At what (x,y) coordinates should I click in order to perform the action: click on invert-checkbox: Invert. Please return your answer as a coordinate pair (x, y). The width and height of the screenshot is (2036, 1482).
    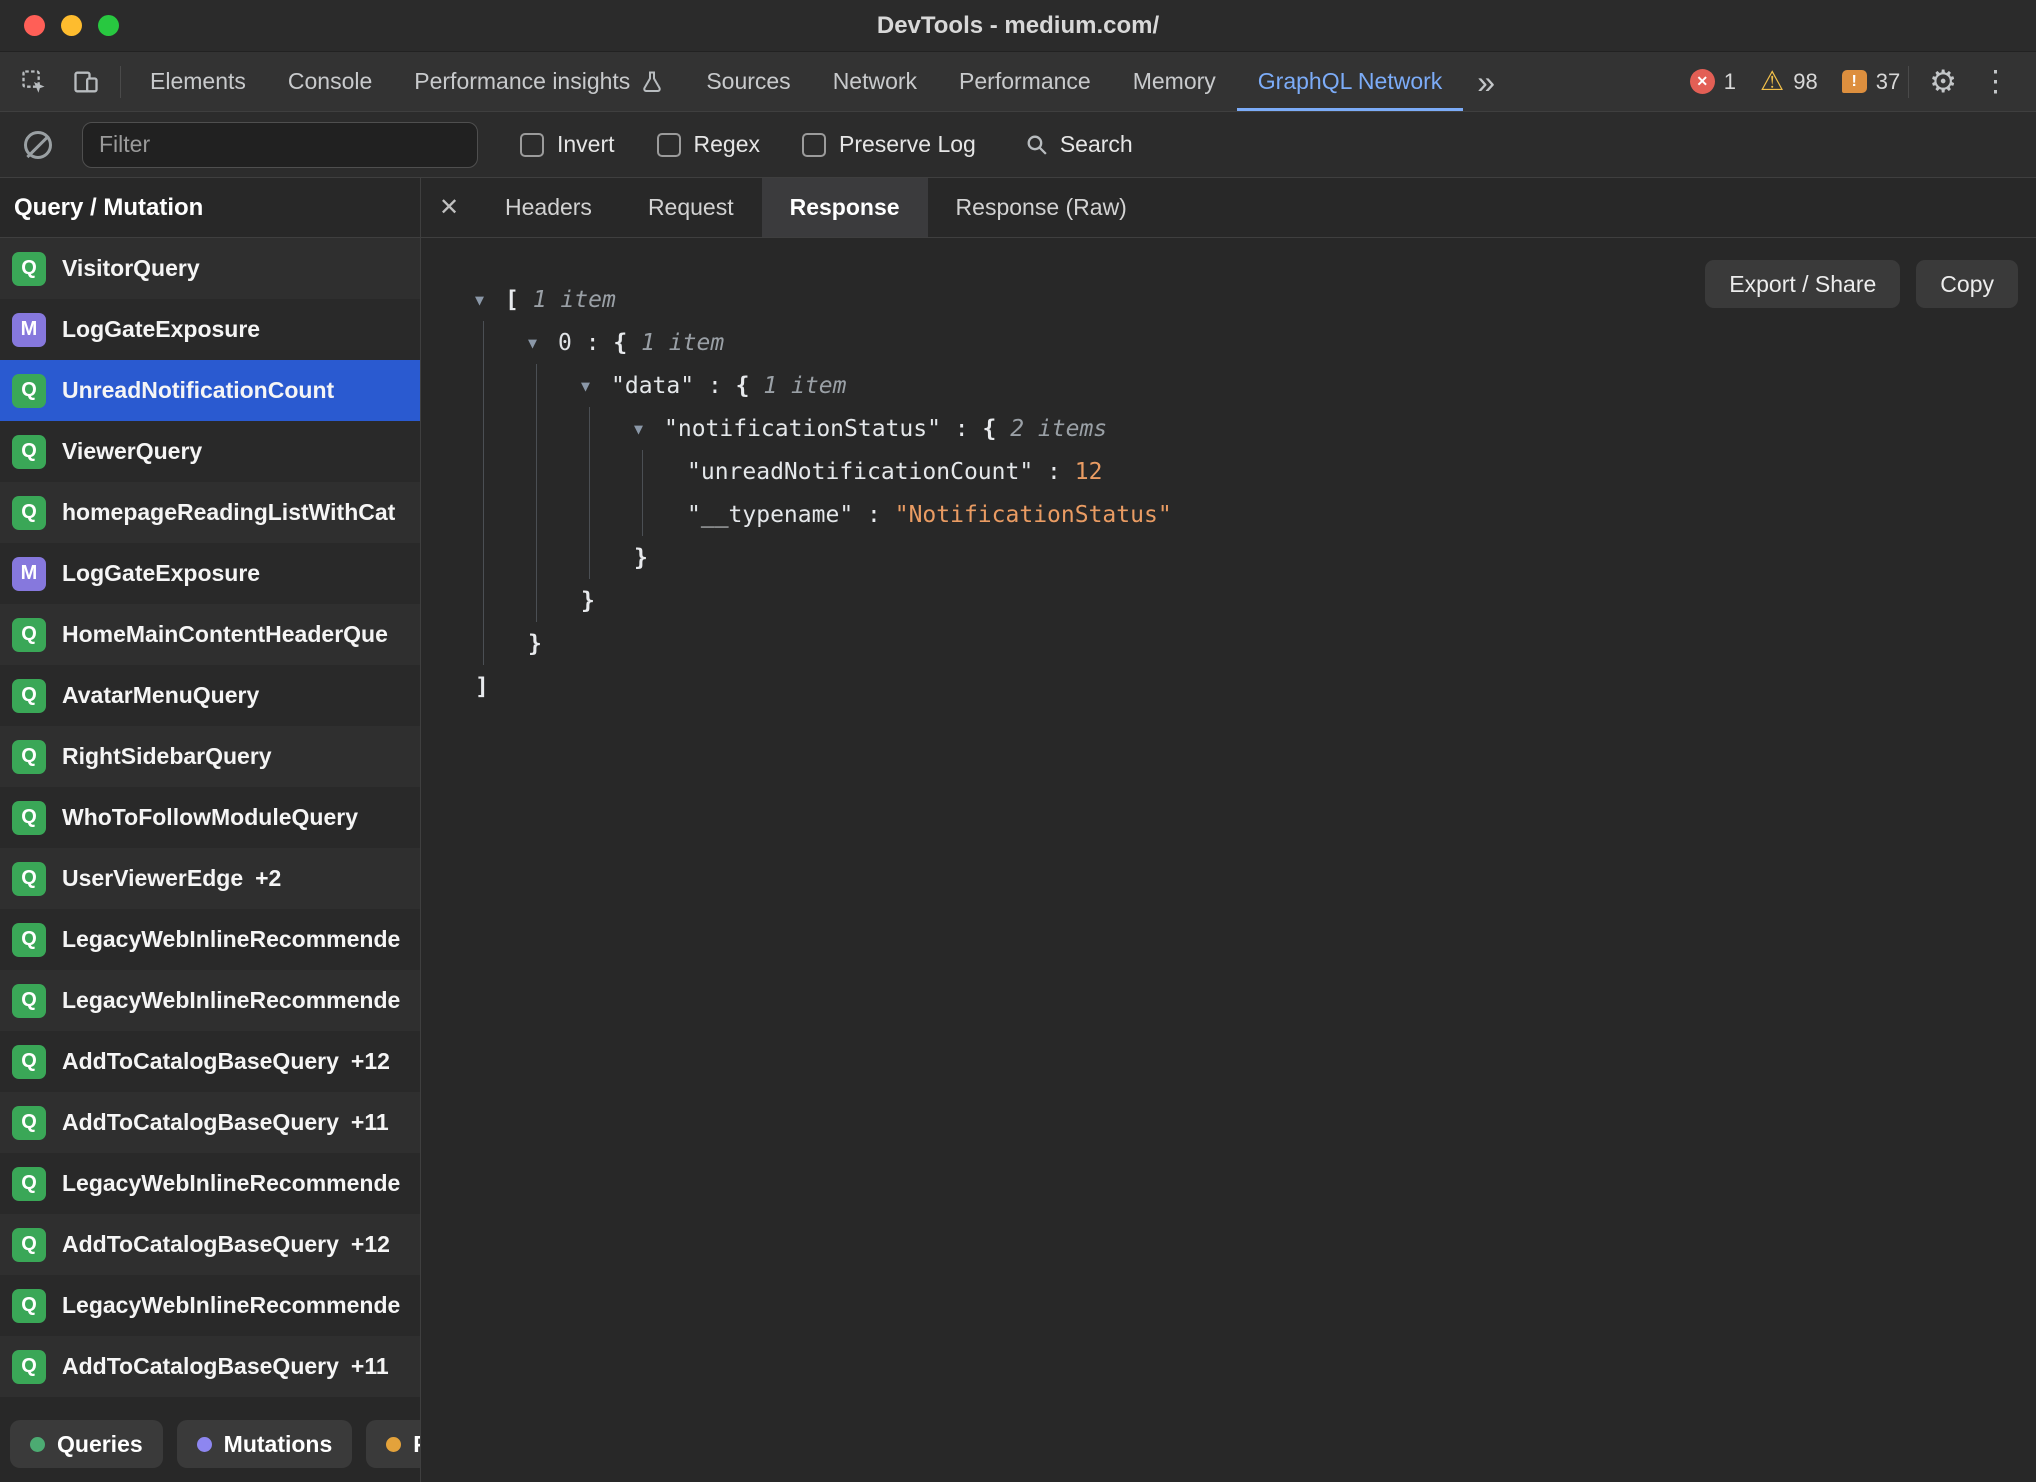
    Looking at the image, I should click on (567, 144).